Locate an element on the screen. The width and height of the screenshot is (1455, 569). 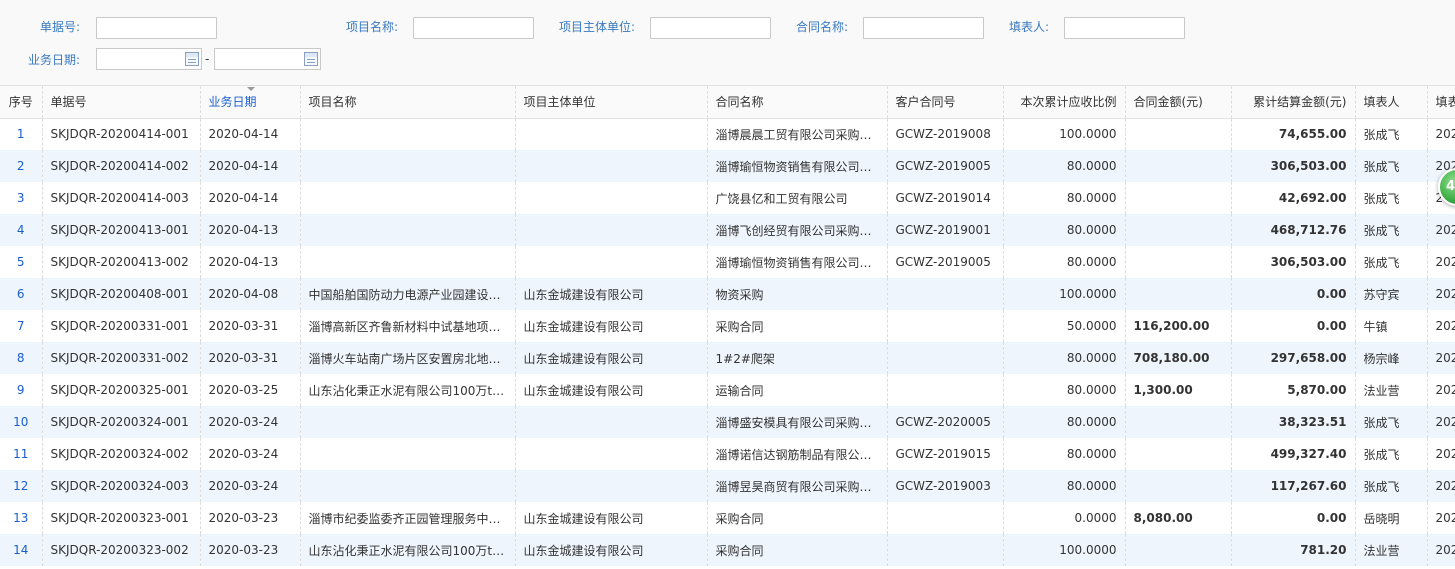
cell-doc-no: SKJDQR-20200414-001 is located at coordinates (121, 134).